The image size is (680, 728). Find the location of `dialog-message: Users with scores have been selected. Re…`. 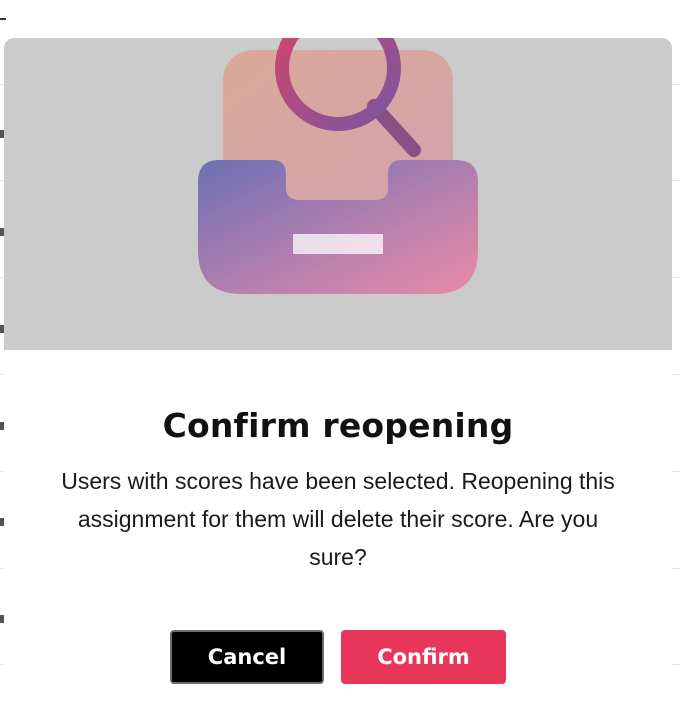

dialog-message: Users with scores have been selected. Re… is located at coordinates (338, 519).